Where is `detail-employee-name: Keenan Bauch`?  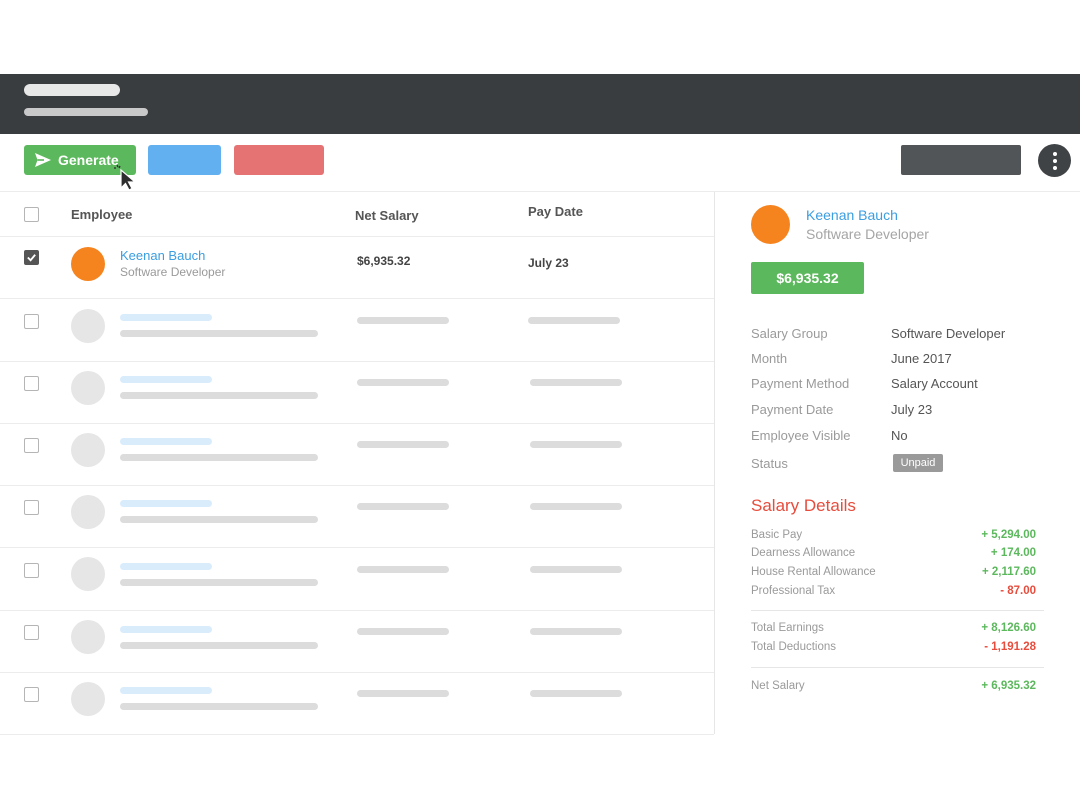 detail-employee-name: Keenan Bauch is located at coordinates (852, 215).